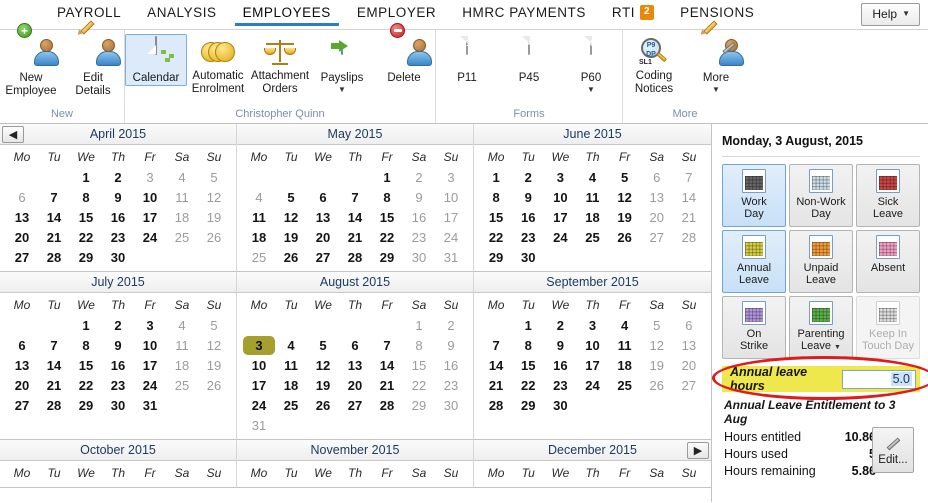 The height and width of the screenshot is (503, 928). I want to click on day-type-tile-absent: Absent, so click(888, 261).